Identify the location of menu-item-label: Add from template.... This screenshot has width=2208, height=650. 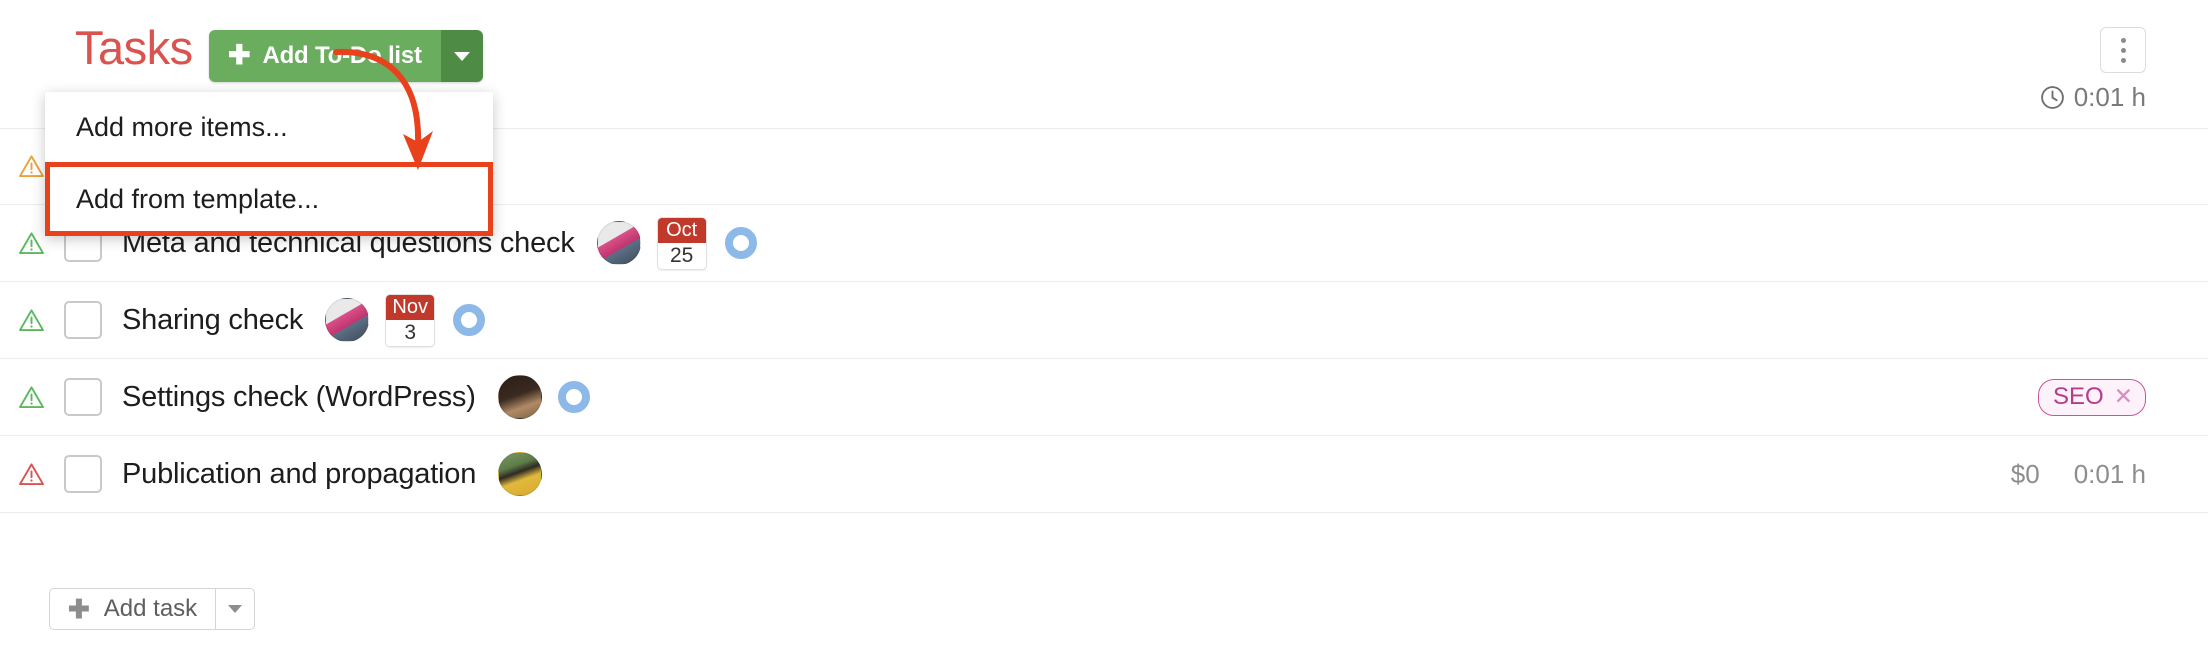
(198, 198).